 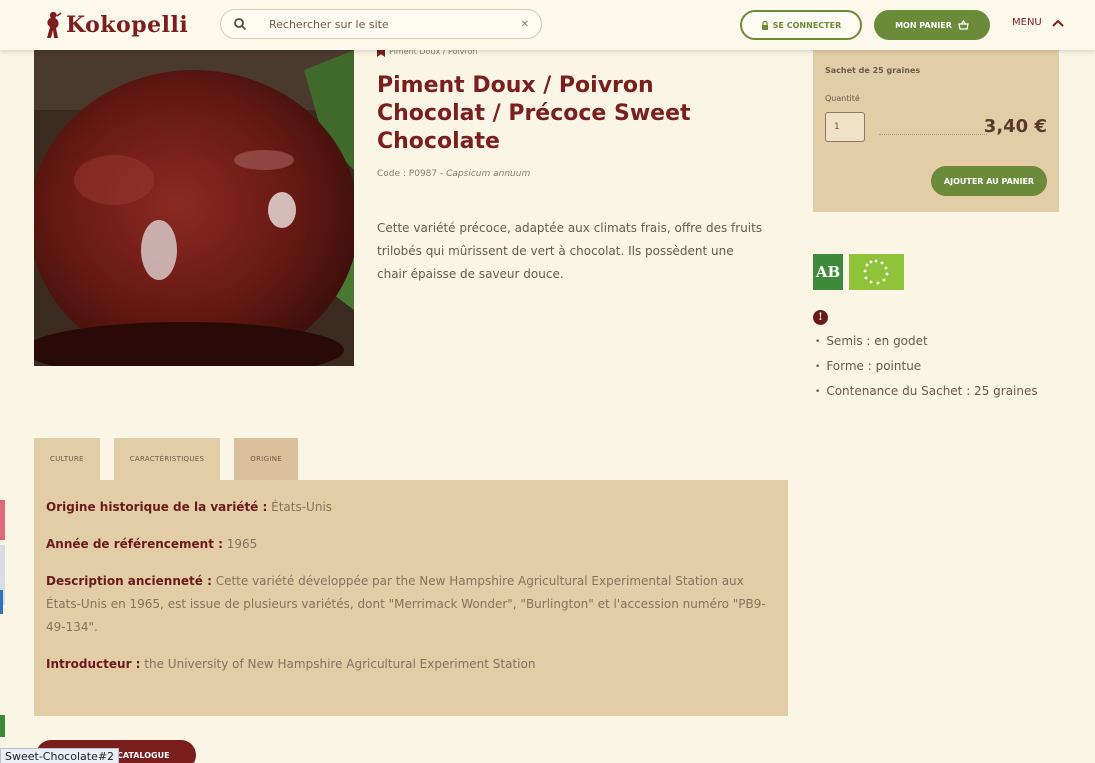 What do you see at coordinates (392, 24) in the screenshot?
I see `search-input` at bounding box center [392, 24].